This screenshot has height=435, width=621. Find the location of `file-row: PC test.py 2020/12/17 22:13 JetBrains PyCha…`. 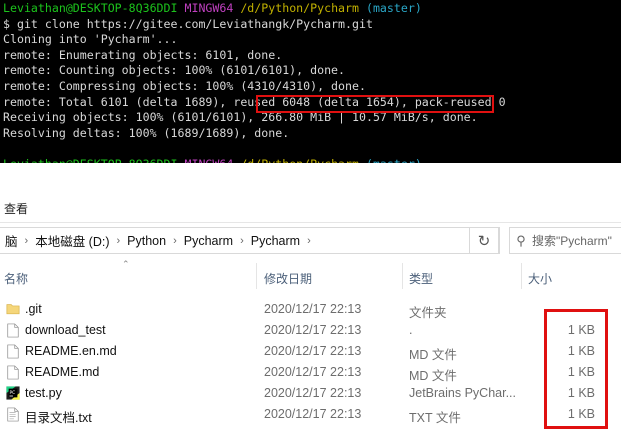

file-row: PC test.py 2020/12/17 22:13 JetBrains PyCha… is located at coordinates (310, 393).